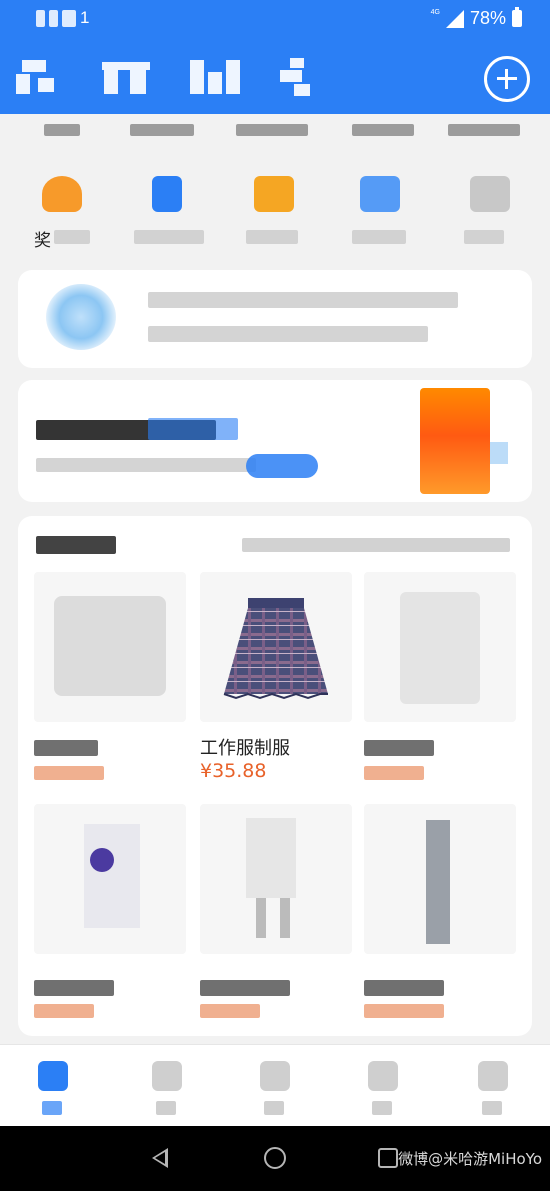 Image resolution: width=550 pixels, height=1191 pixels. I want to click on status-bar: 1 4G 78%, so click(275, 20).